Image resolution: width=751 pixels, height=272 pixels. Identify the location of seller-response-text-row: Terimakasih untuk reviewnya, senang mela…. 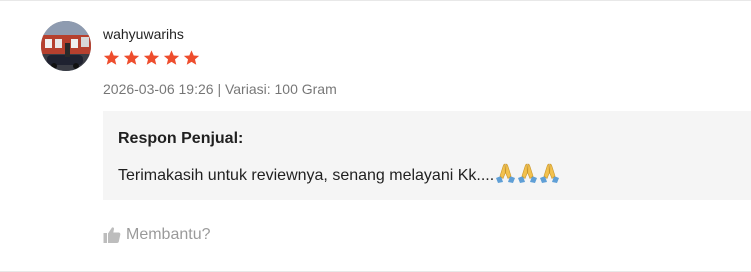
(339, 176).